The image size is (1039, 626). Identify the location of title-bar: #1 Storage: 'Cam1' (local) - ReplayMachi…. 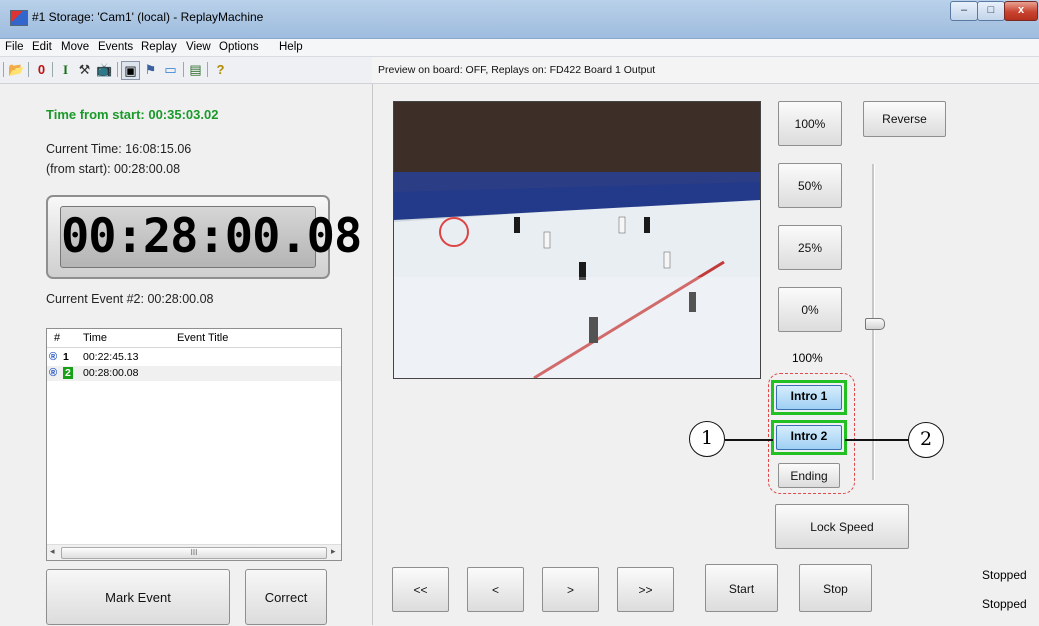
(519, 19).